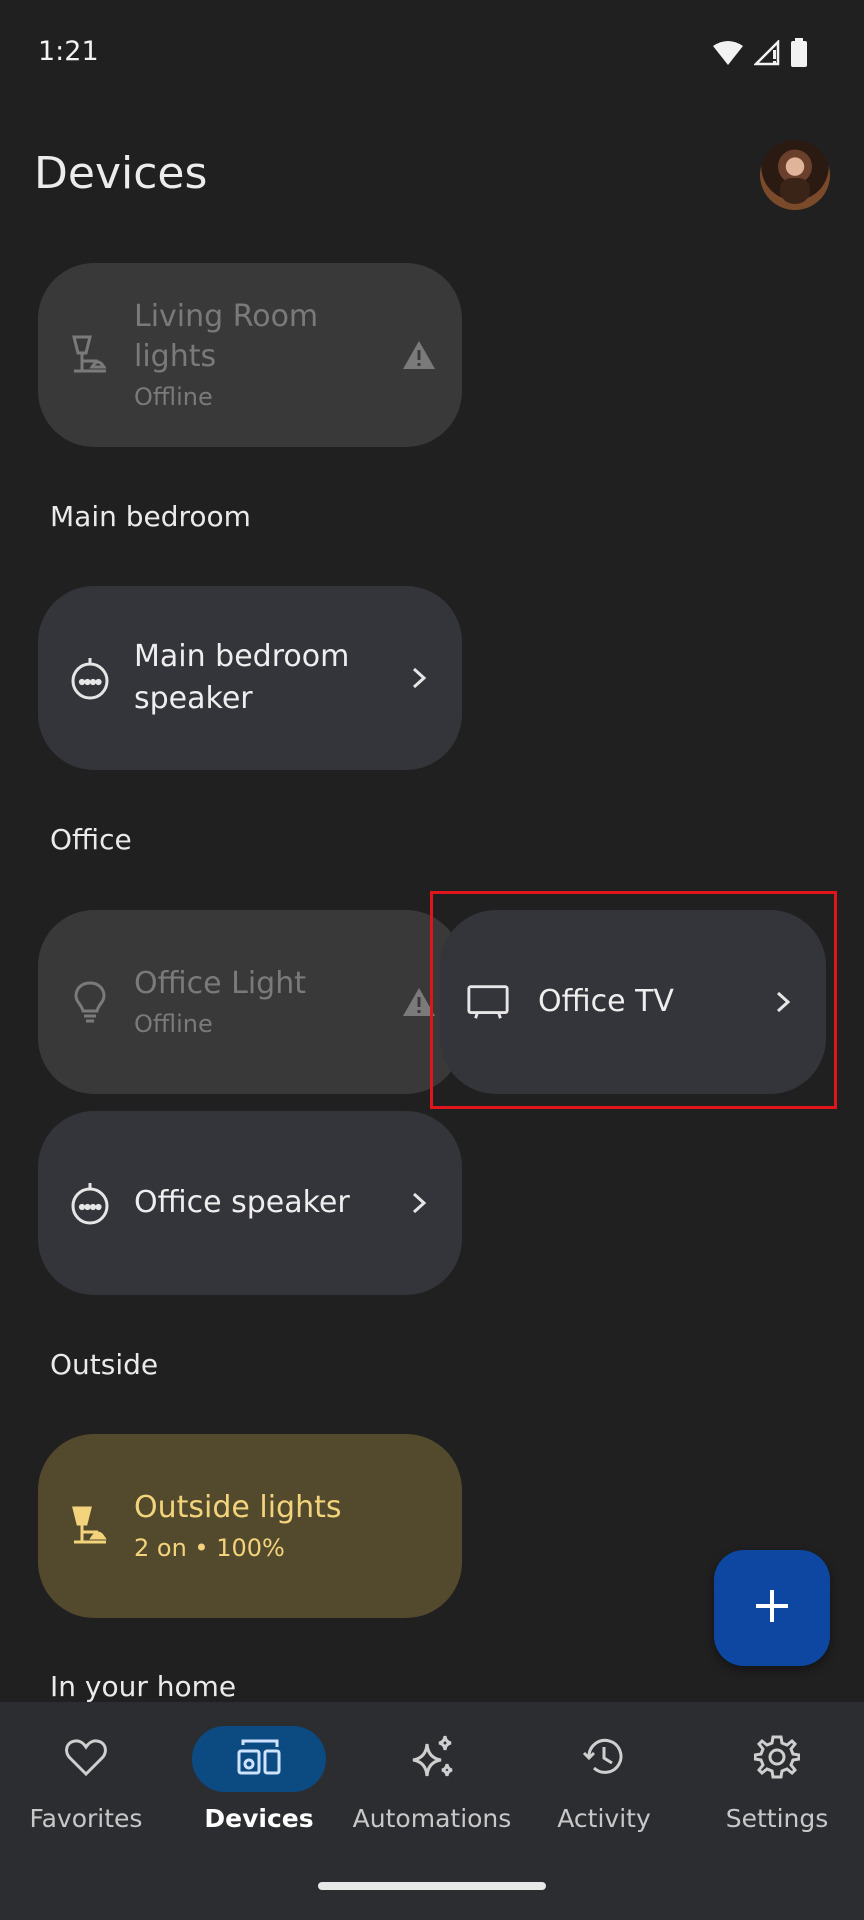 The height and width of the screenshot is (1920, 864). What do you see at coordinates (242, 1202) in the screenshot?
I see `device-name: Office speaker` at bounding box center [242, 1202].